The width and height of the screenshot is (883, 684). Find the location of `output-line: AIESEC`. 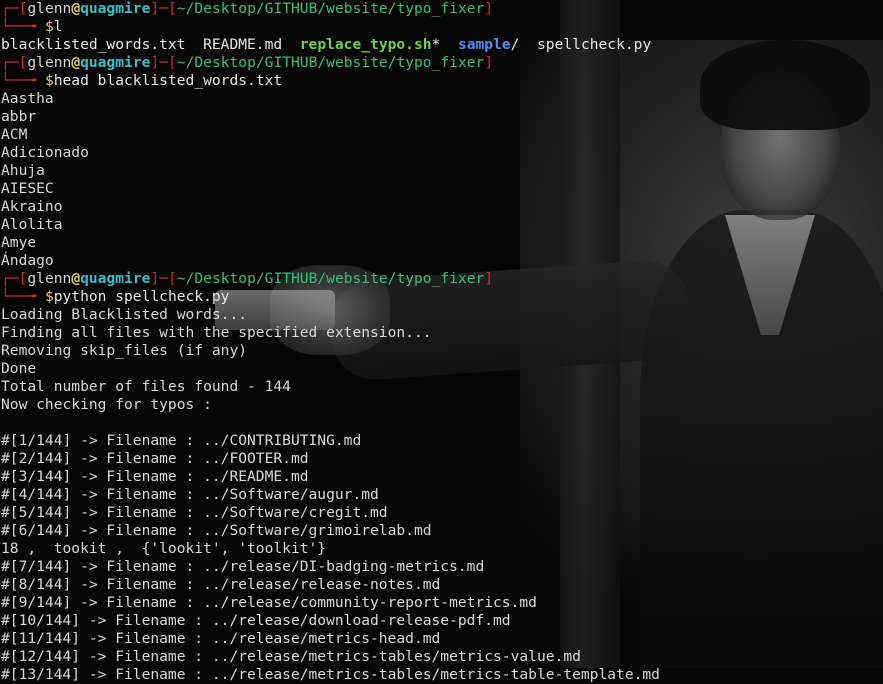

output-line: AIESEC is located at coordinates (27, 188).